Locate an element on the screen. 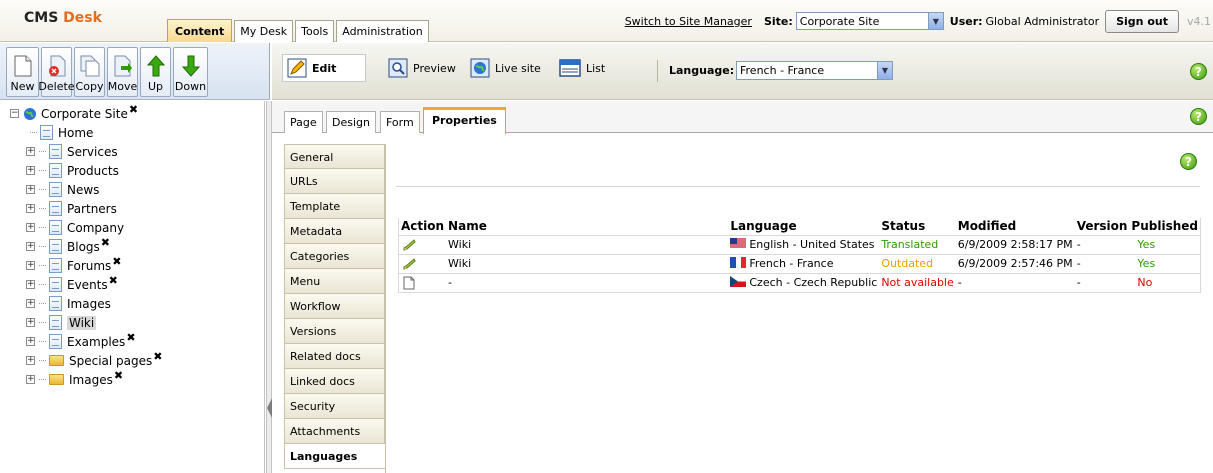  tree-item: + Wiki is located at coordinates (132, 322).